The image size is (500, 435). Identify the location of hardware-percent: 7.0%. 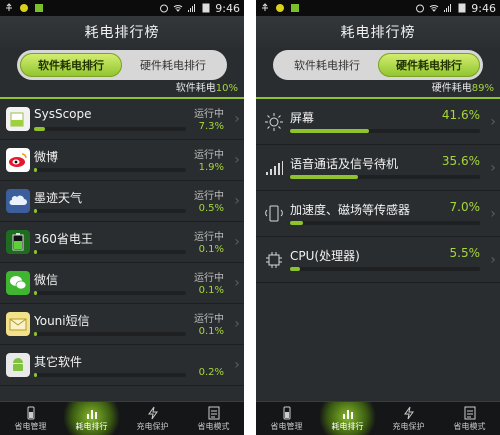
(465, 207).